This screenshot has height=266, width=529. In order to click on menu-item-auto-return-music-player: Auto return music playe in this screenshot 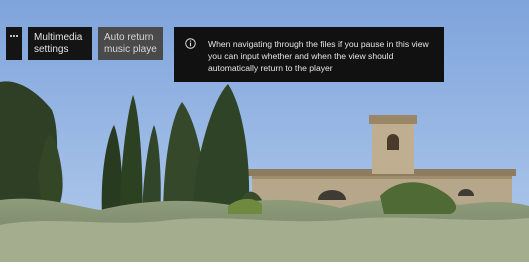, I will do `click(130, 43)`.